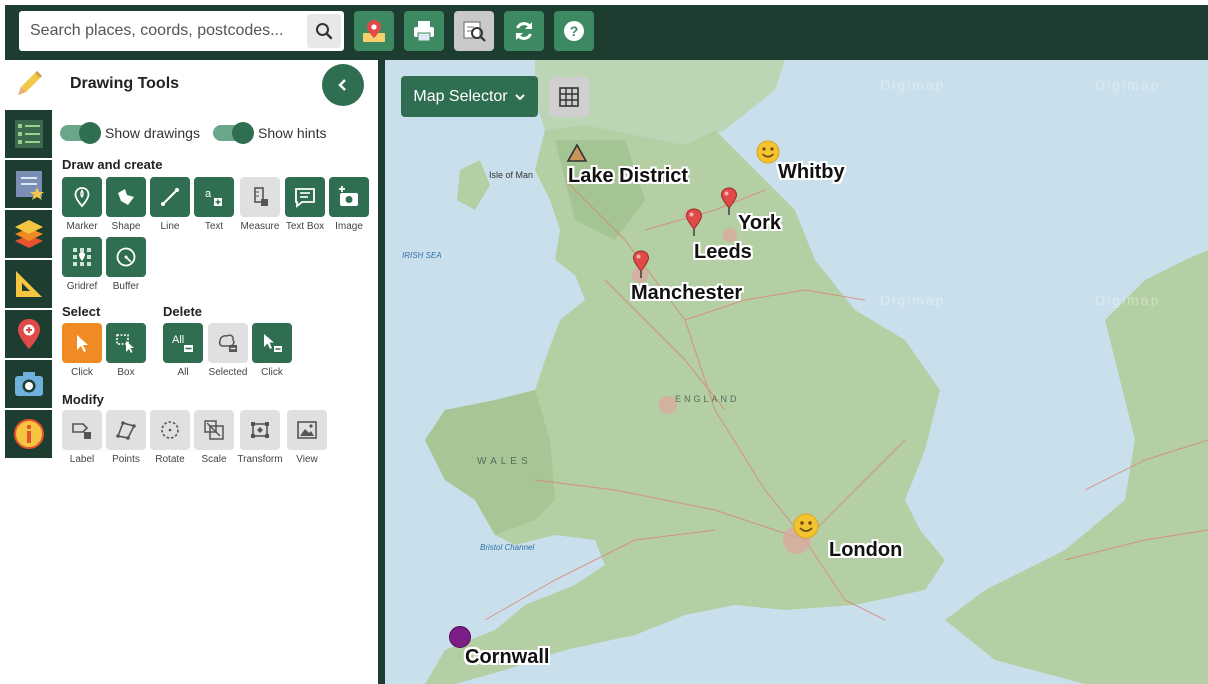 The height and width of the screenshot is (684, 1208). Describe the element at coordinates (170, 197) in the screenshot. I see `line-button` at that location.